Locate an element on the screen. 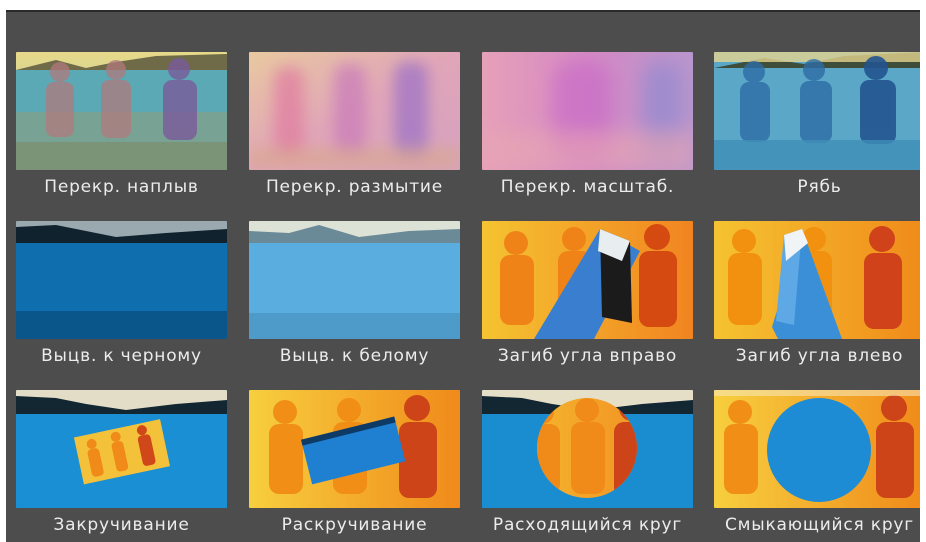 The height and width of the screenshot is (542, 926). transition-spin-in: Закручивание is located at coordinates (121, 466).